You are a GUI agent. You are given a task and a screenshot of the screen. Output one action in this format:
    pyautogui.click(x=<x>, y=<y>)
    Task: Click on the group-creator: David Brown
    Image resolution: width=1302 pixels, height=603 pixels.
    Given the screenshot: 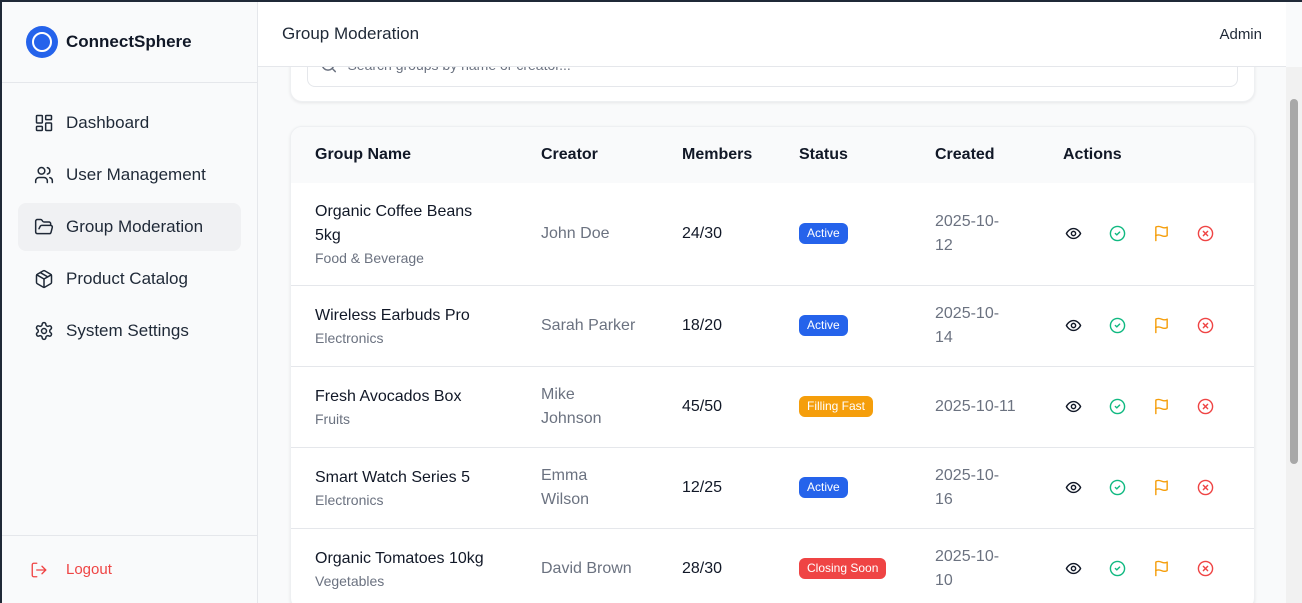 What is the action you would take?
    pyautogui.click(x=586, y=568)
    